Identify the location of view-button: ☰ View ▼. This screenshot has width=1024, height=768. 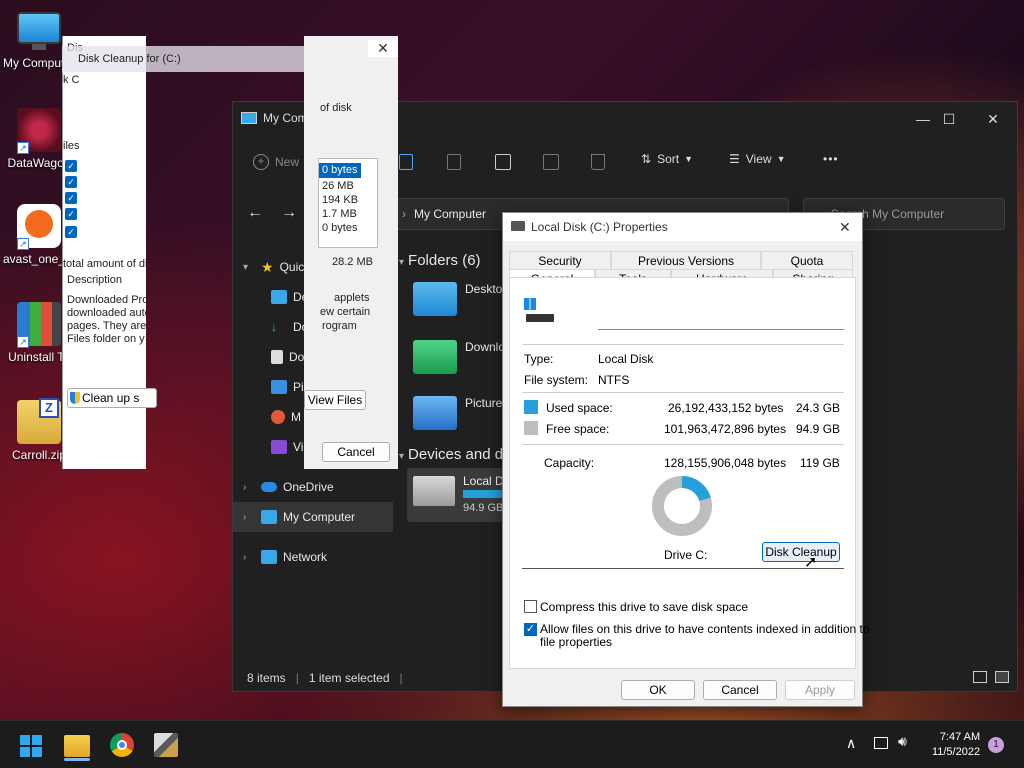
(757, 159).